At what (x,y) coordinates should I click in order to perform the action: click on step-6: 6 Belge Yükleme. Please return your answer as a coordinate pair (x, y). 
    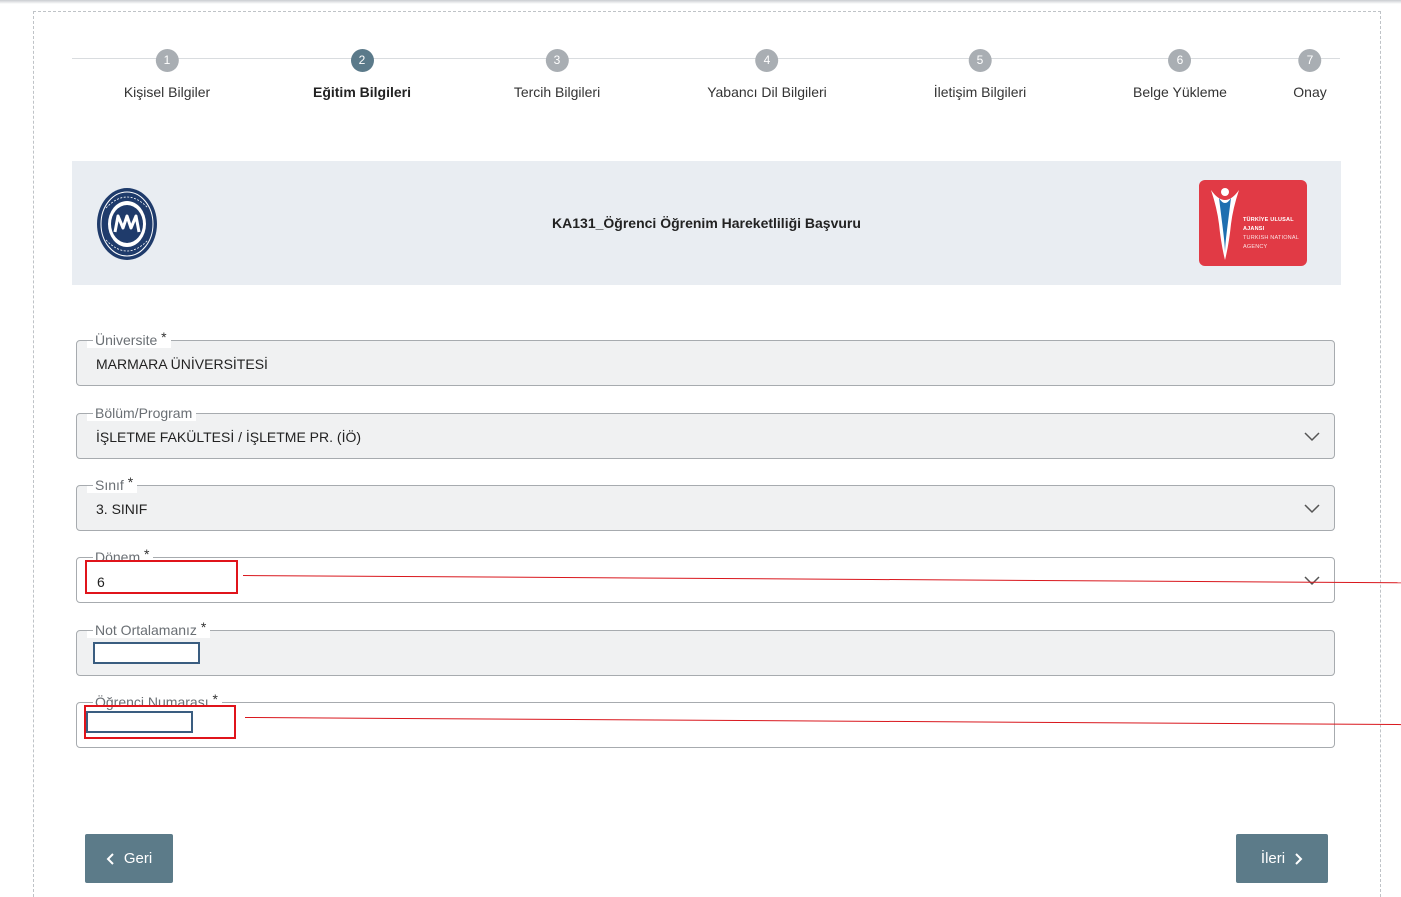
    Looking at the image, I should click on (1180, 74).